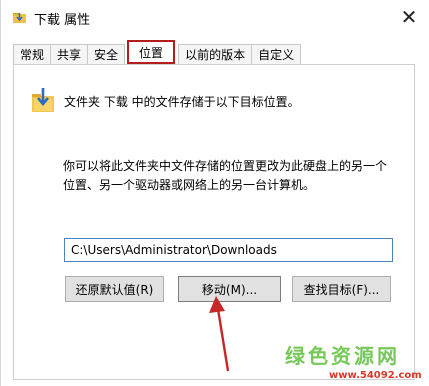 This screenshot has width=429, height=386. Describe the element at coordinates (219, 334) in the screenshot. I see `annotation-arrow-icon` at that location.